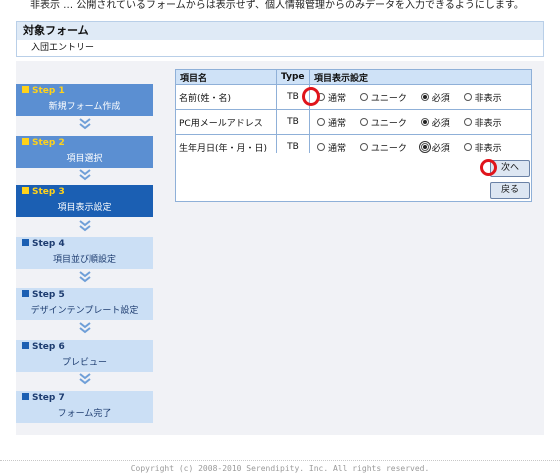 The image size is (560, 475). Describe the element at coordinates (84, 356) in the screenshot. I see `step-6: Step 6 プレビュー` at that location.